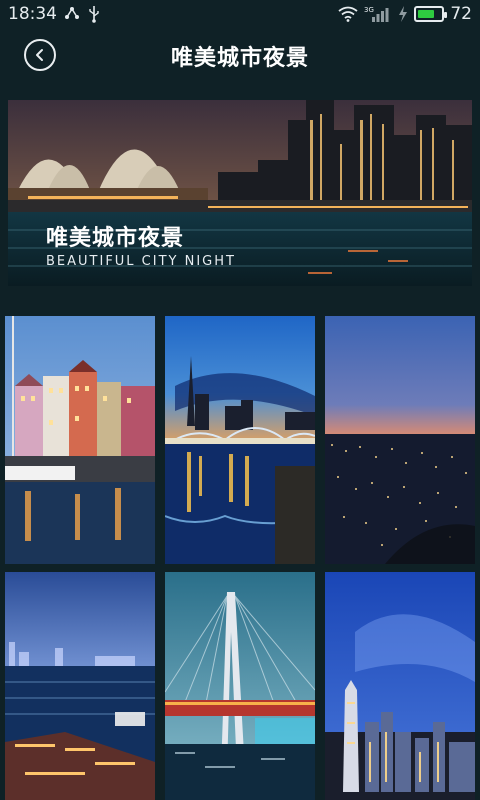 Image resolution: width=480 pixels, height=800 pixels. I want to click on wifi-icon, so click(348, 14).